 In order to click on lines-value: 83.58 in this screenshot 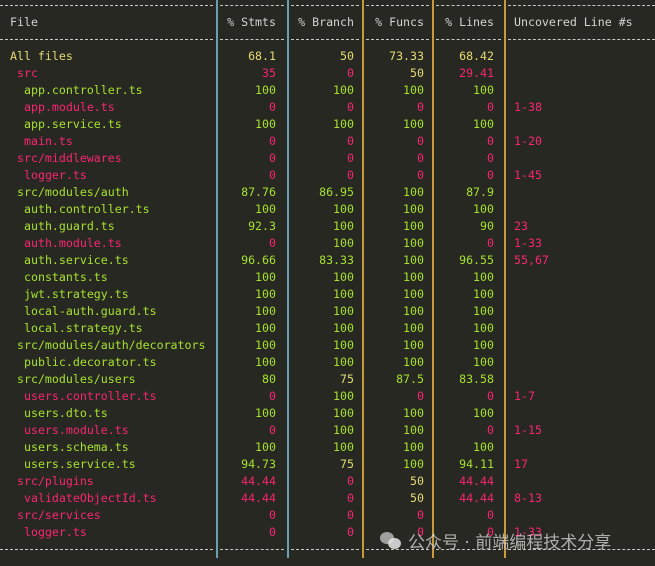, I will do `click(476, 379)`.